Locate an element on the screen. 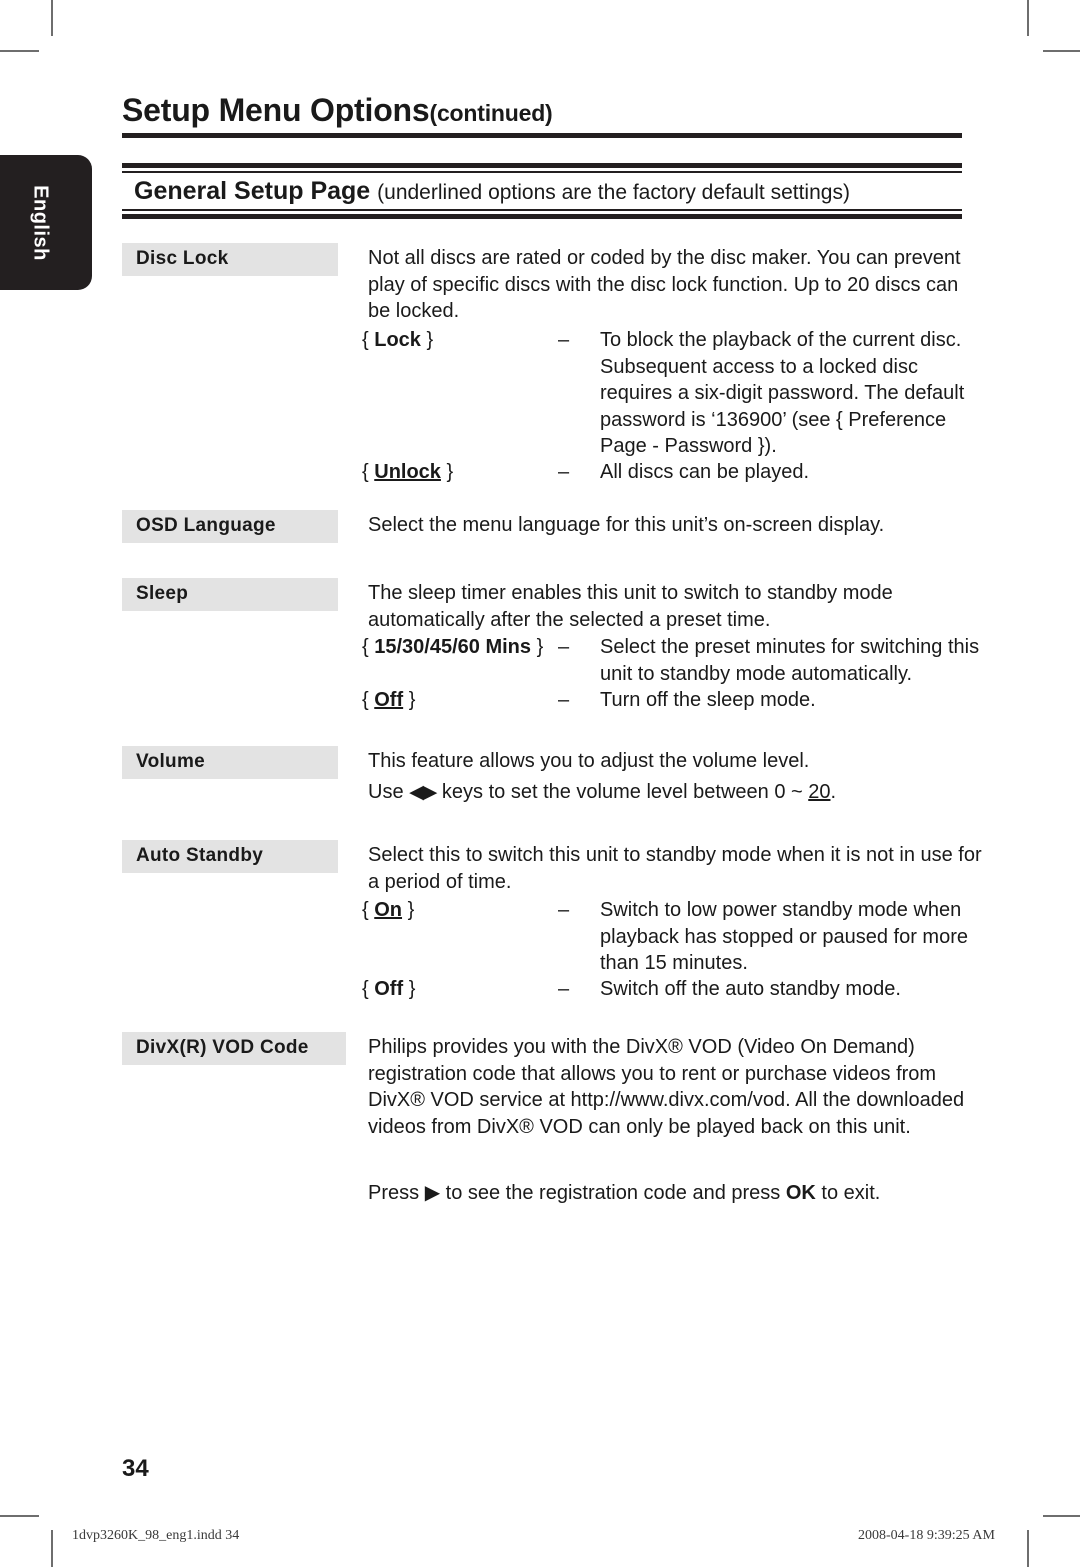 The width and height of the screenshot is (1080, 1567). option-dash-sleep-off: – is located at coordinates (564, 700).